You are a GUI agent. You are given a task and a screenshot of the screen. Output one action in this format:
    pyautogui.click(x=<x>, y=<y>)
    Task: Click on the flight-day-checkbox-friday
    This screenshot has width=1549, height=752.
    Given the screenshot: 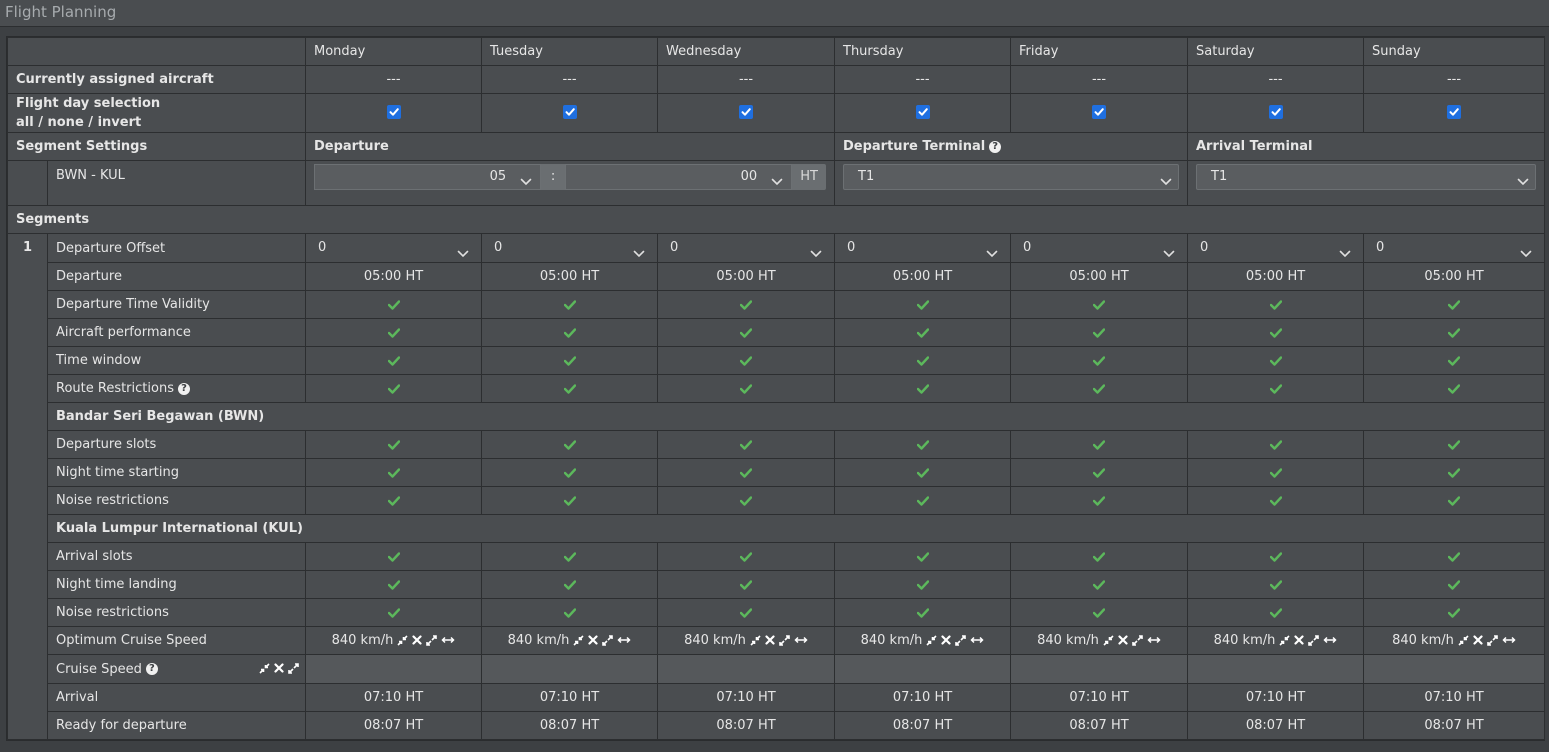 What is the action you would take?
    pyautogui.click(x=1099, y=112)
    